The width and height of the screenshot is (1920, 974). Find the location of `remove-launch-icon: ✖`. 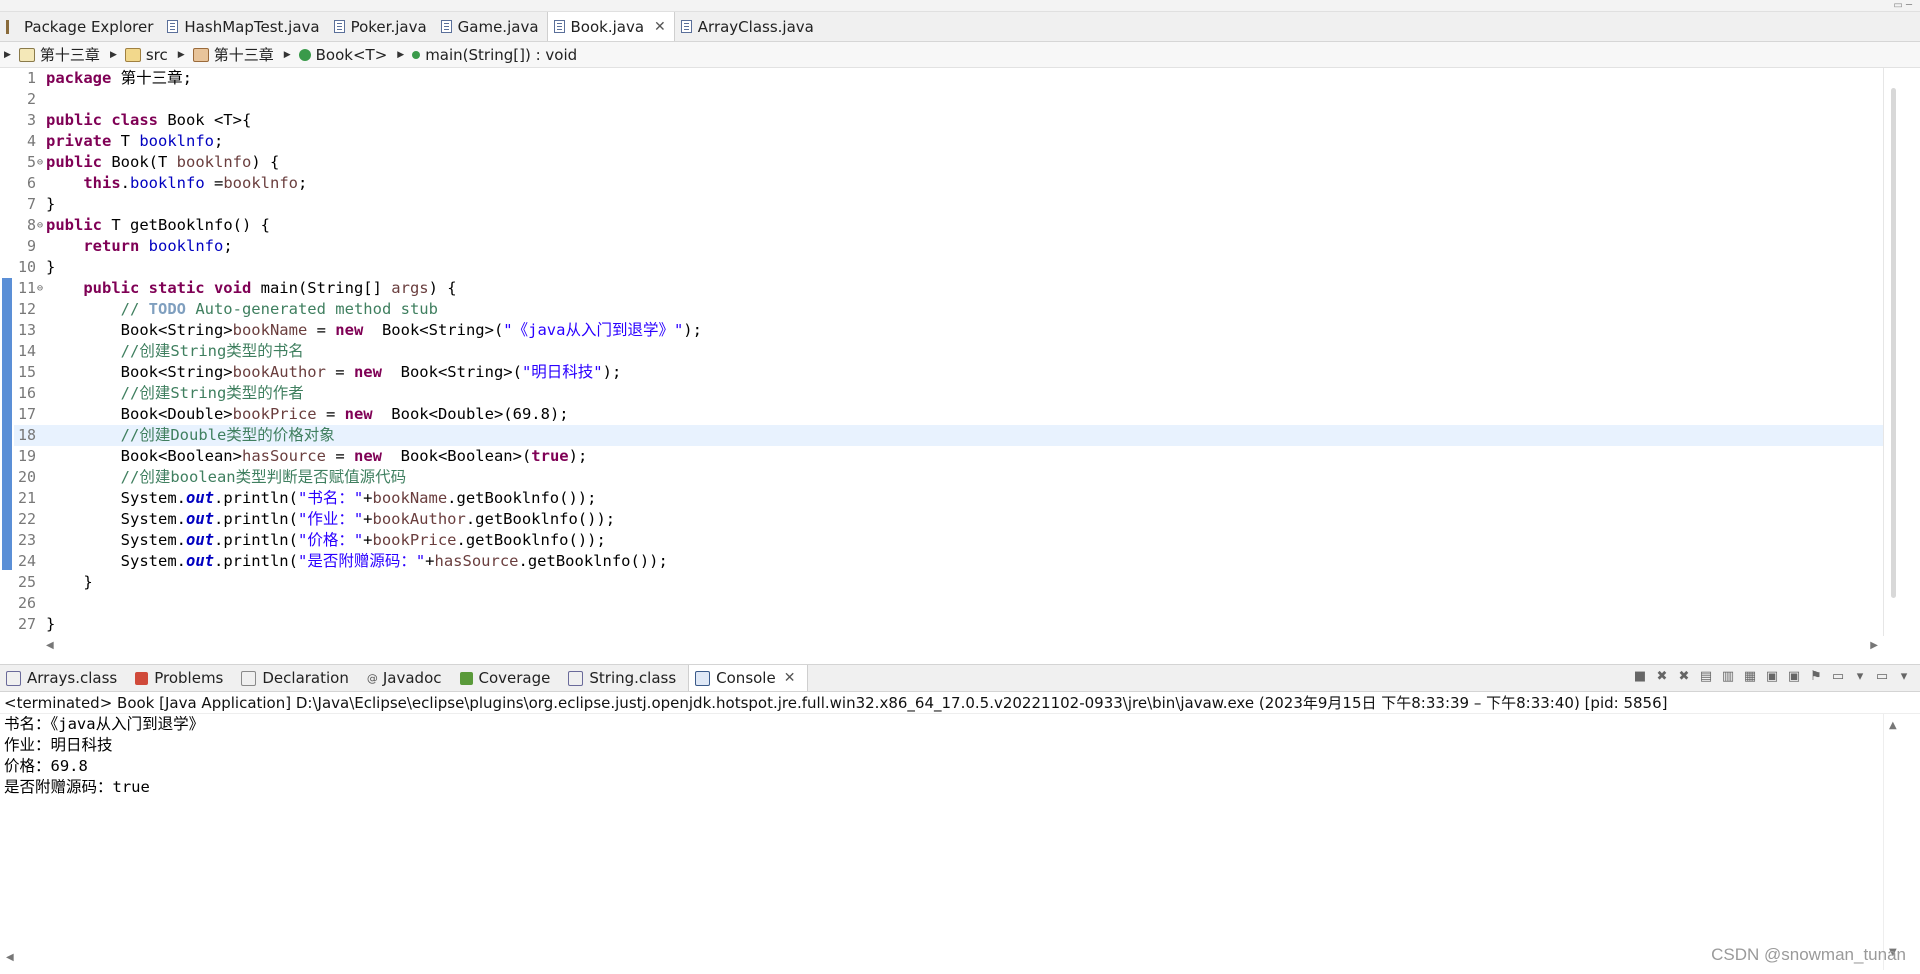

remove-launch-icon: ✖ is located at coordinates (1662, 677).